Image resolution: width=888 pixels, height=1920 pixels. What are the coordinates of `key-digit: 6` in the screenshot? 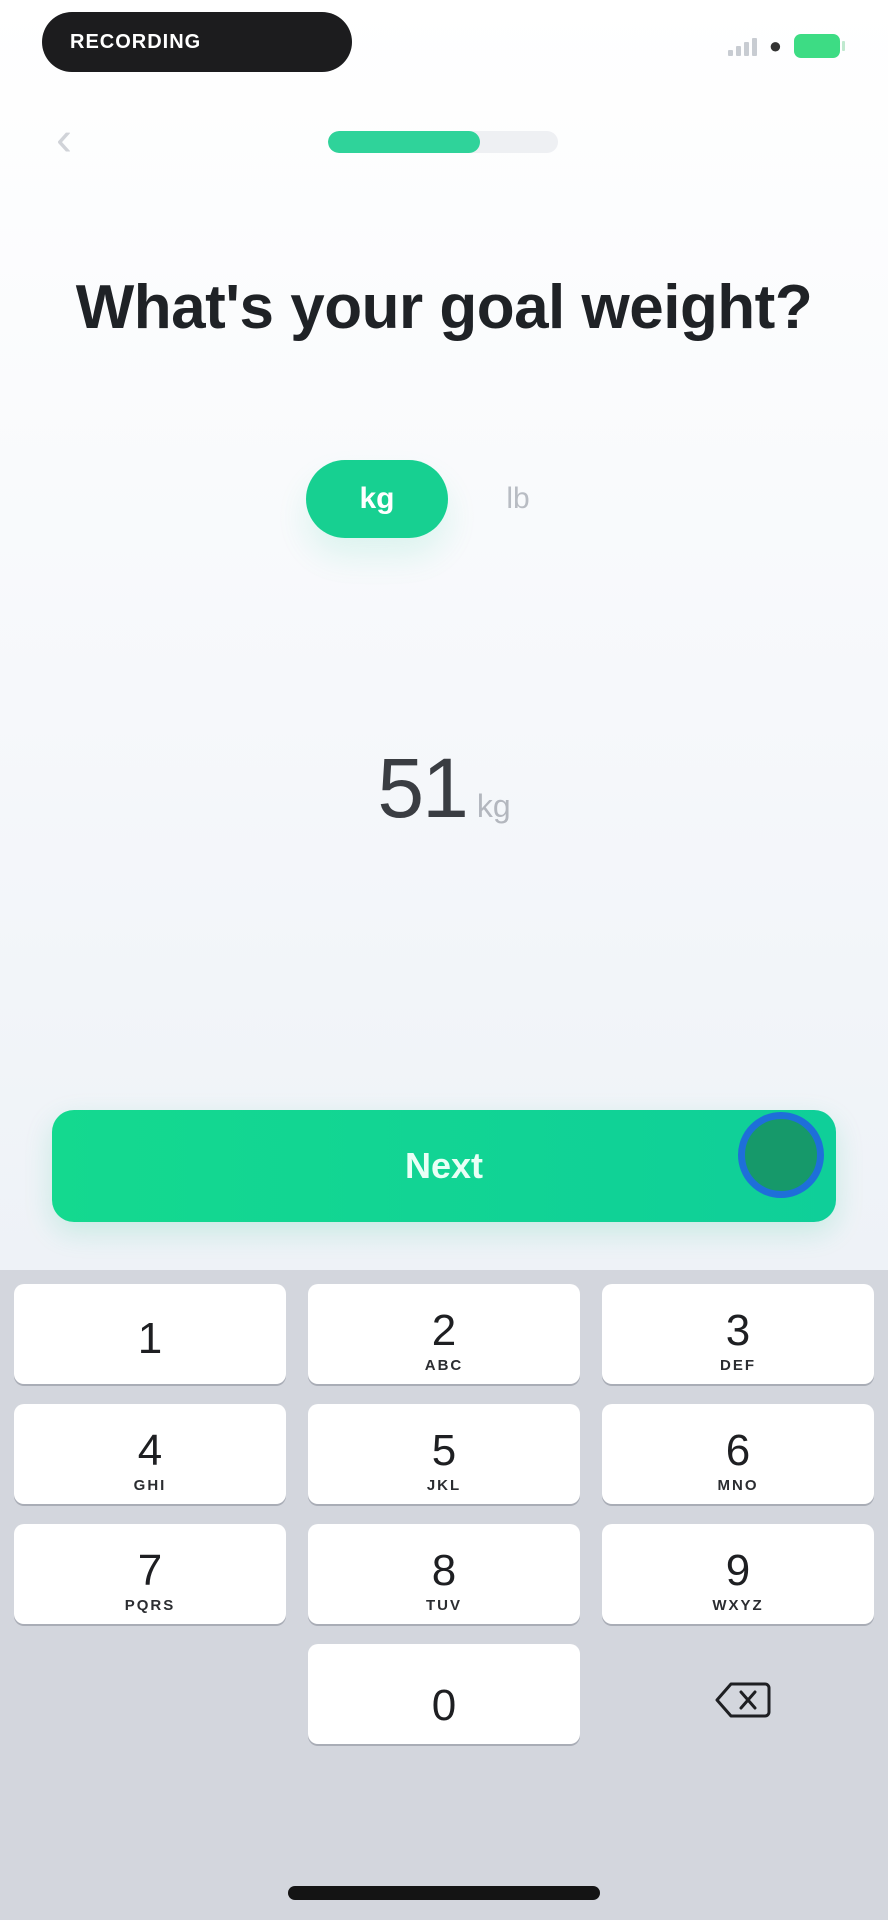 It's located at (738, 1450).